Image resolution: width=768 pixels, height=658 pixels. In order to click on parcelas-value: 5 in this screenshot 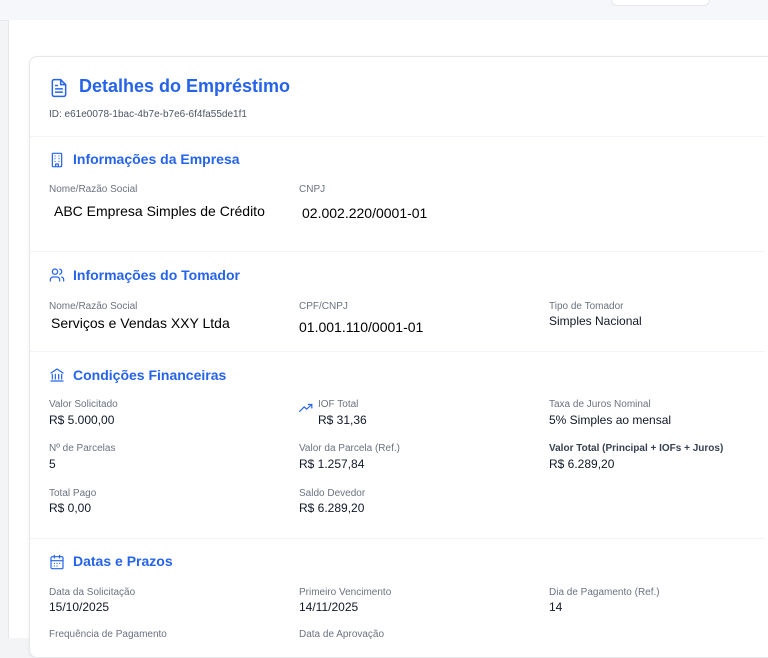, I will do `click(52, 464)`.